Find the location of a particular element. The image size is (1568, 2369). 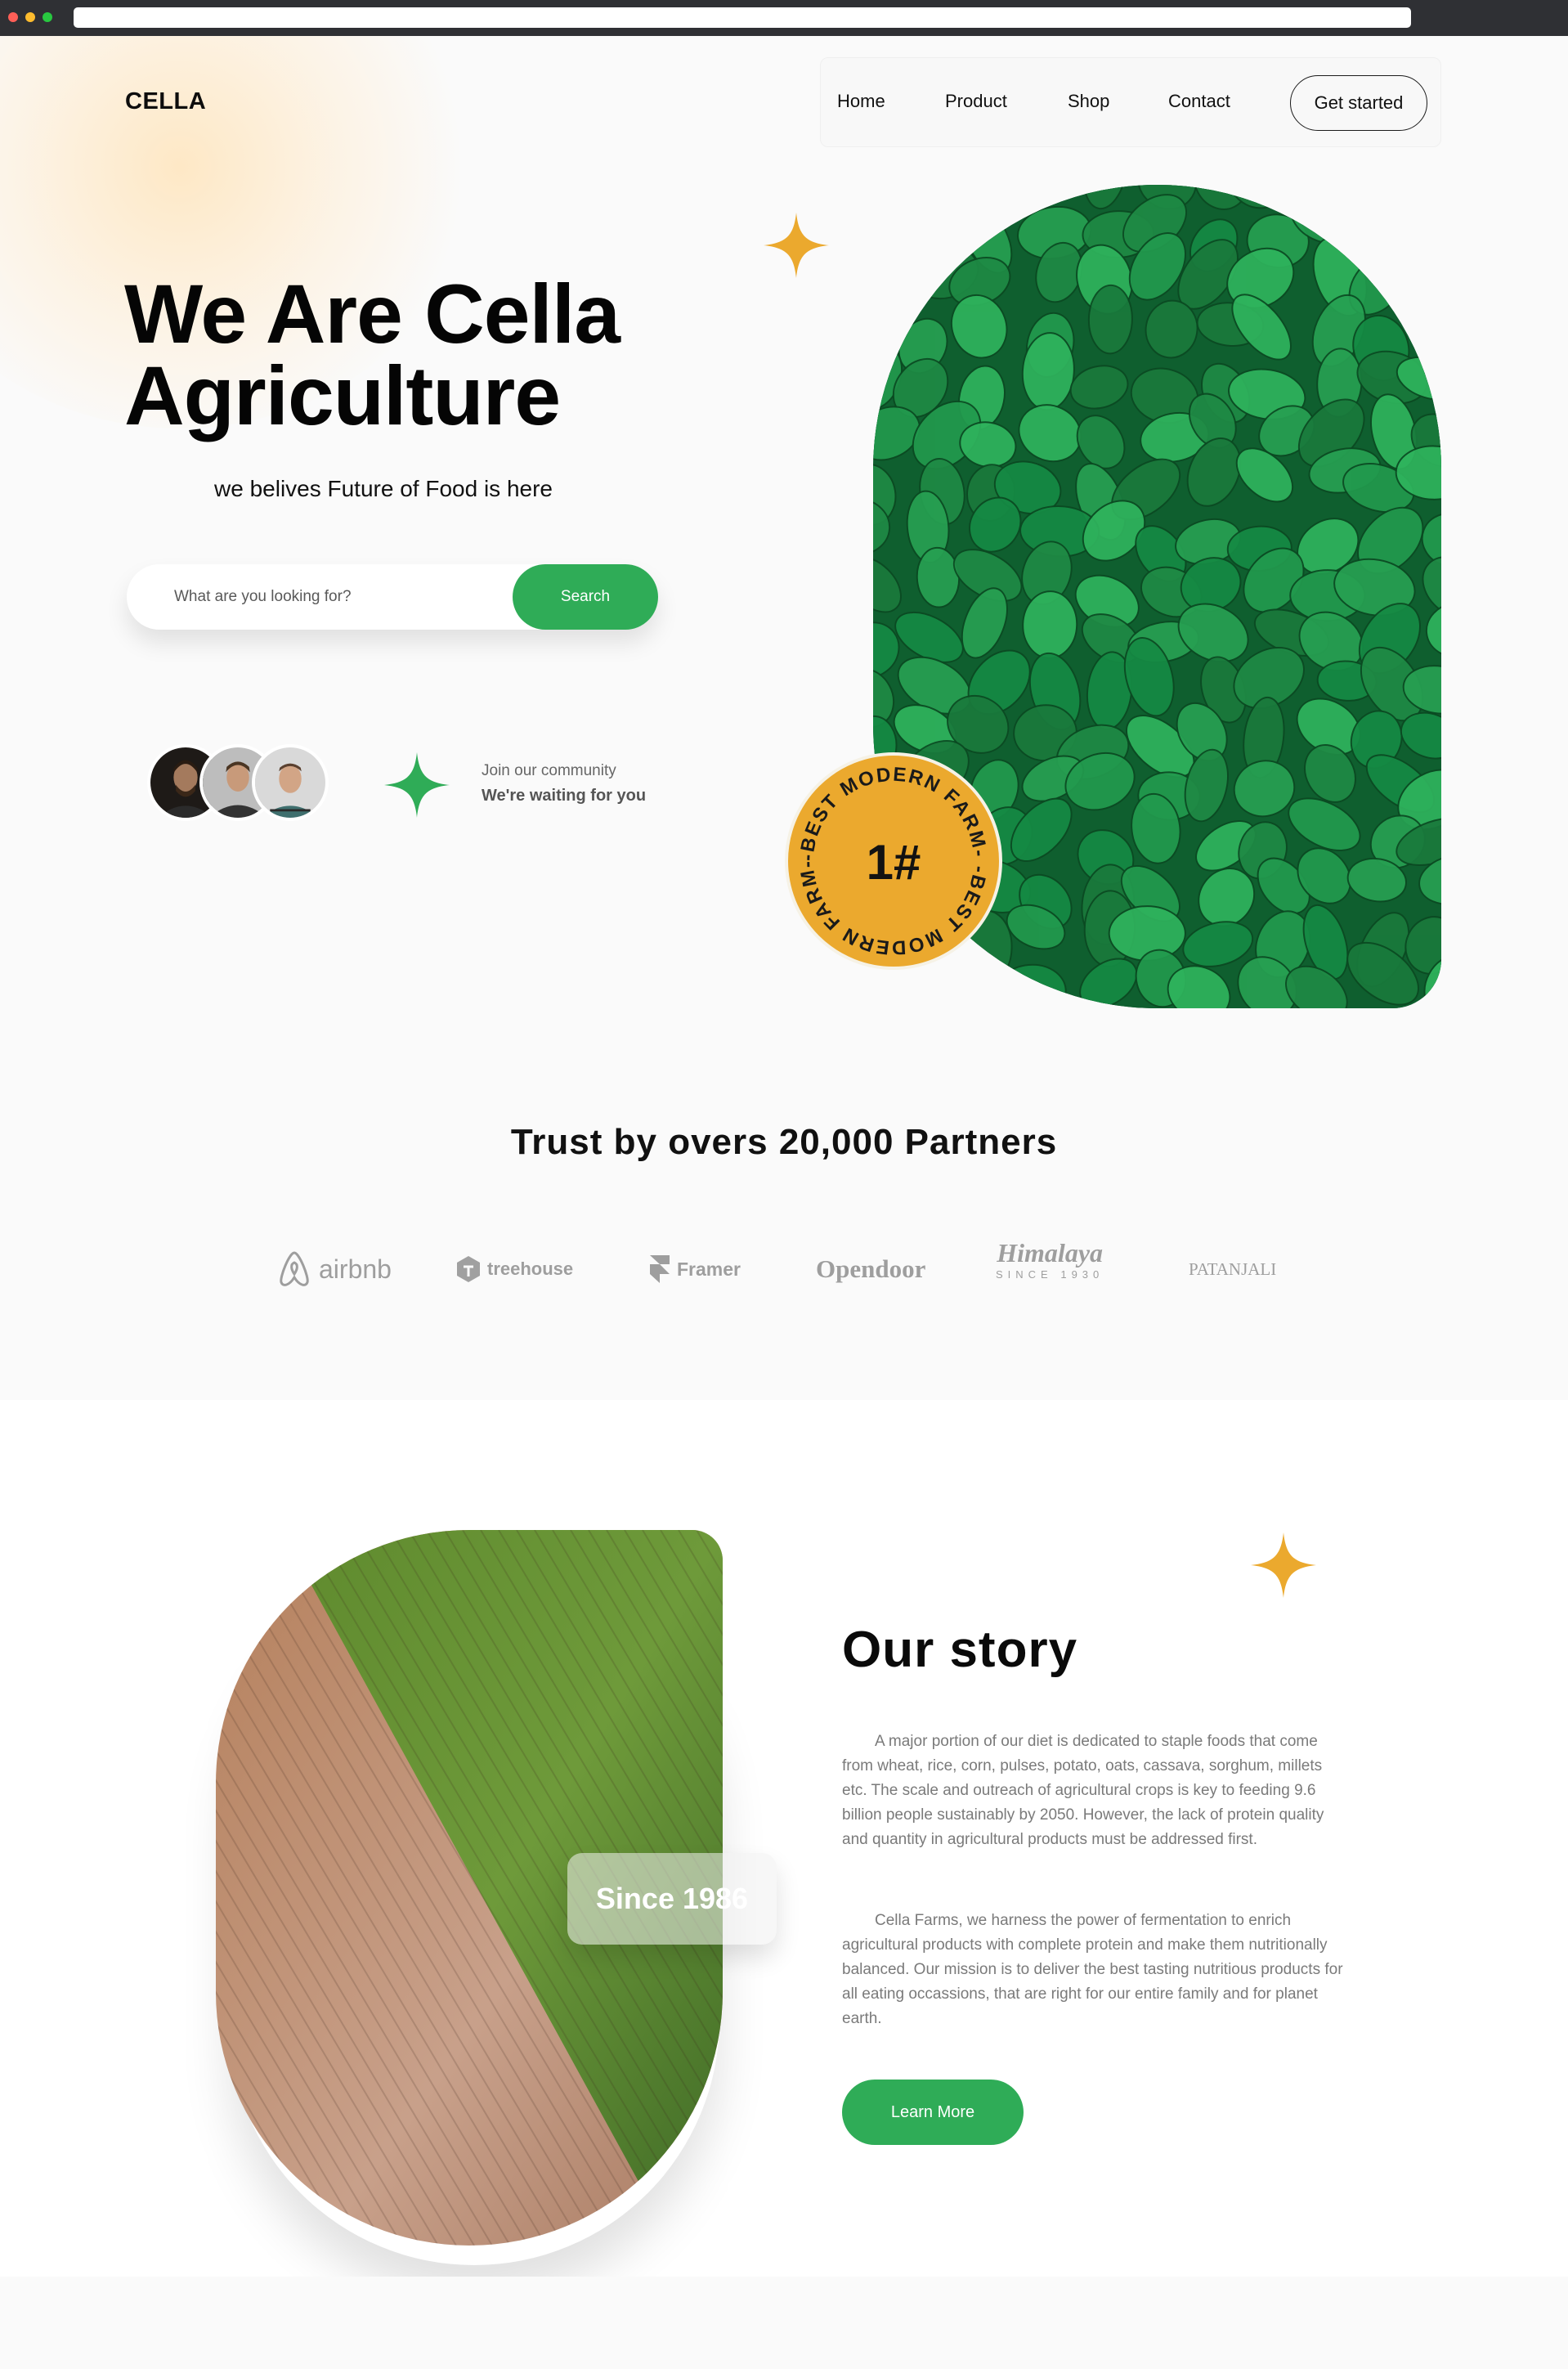

nav-shop: Shop is located at coordinates (1088, 101).